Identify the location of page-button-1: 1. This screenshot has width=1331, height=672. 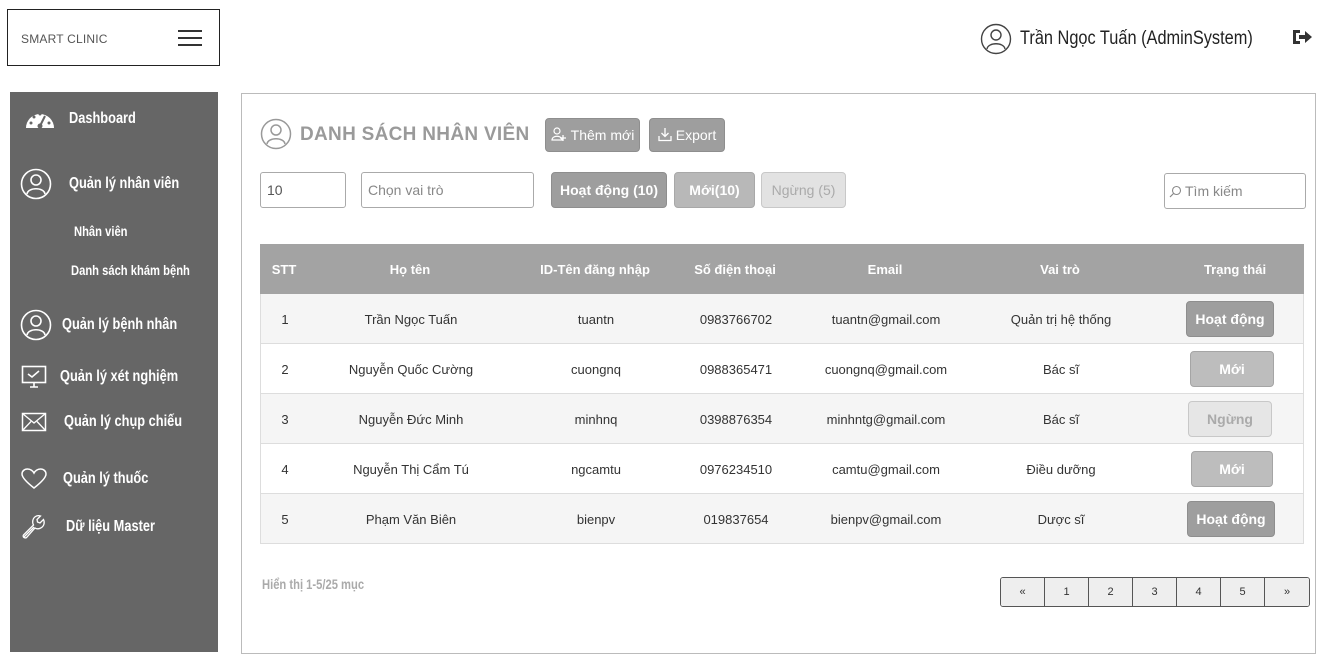
(1067, 592).